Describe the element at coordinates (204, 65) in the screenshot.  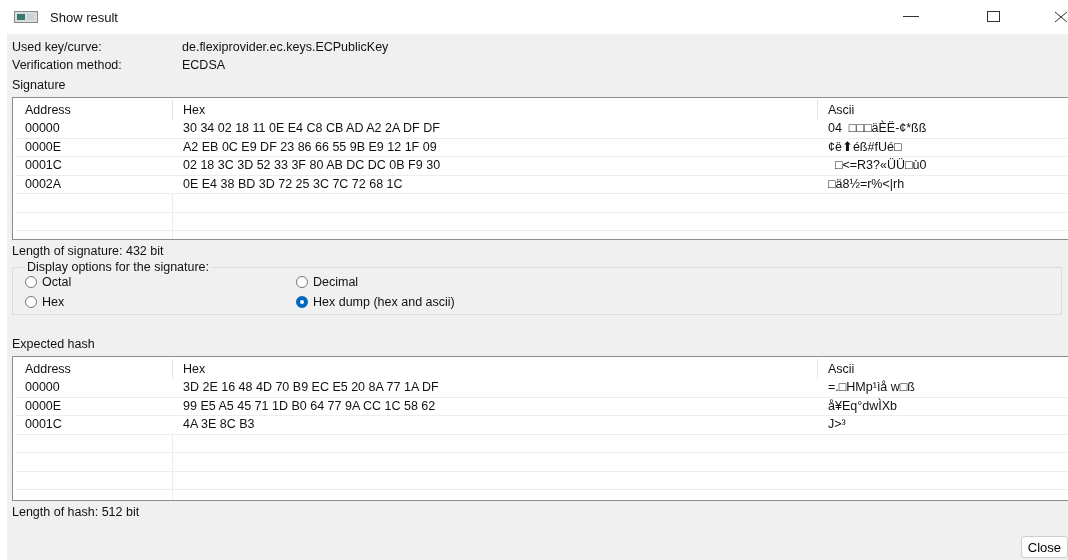
I see `field-value: ECDSA` at that location.